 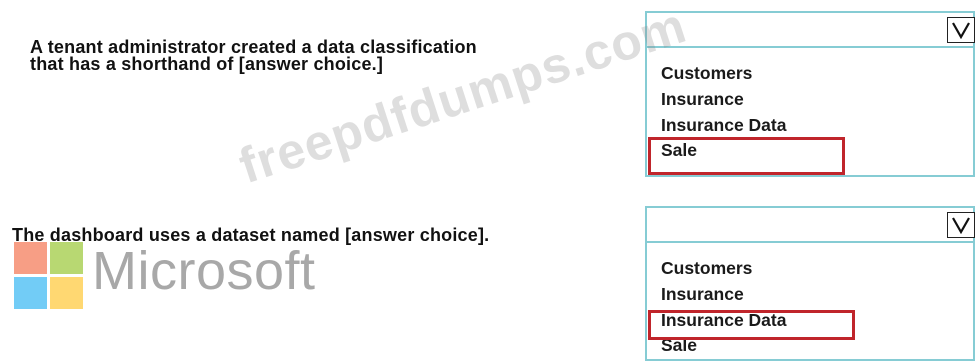 What do you see at coordinates (30, 258) in the screenshot?
I see `logo-red-square` at bounding box center [30, 258].